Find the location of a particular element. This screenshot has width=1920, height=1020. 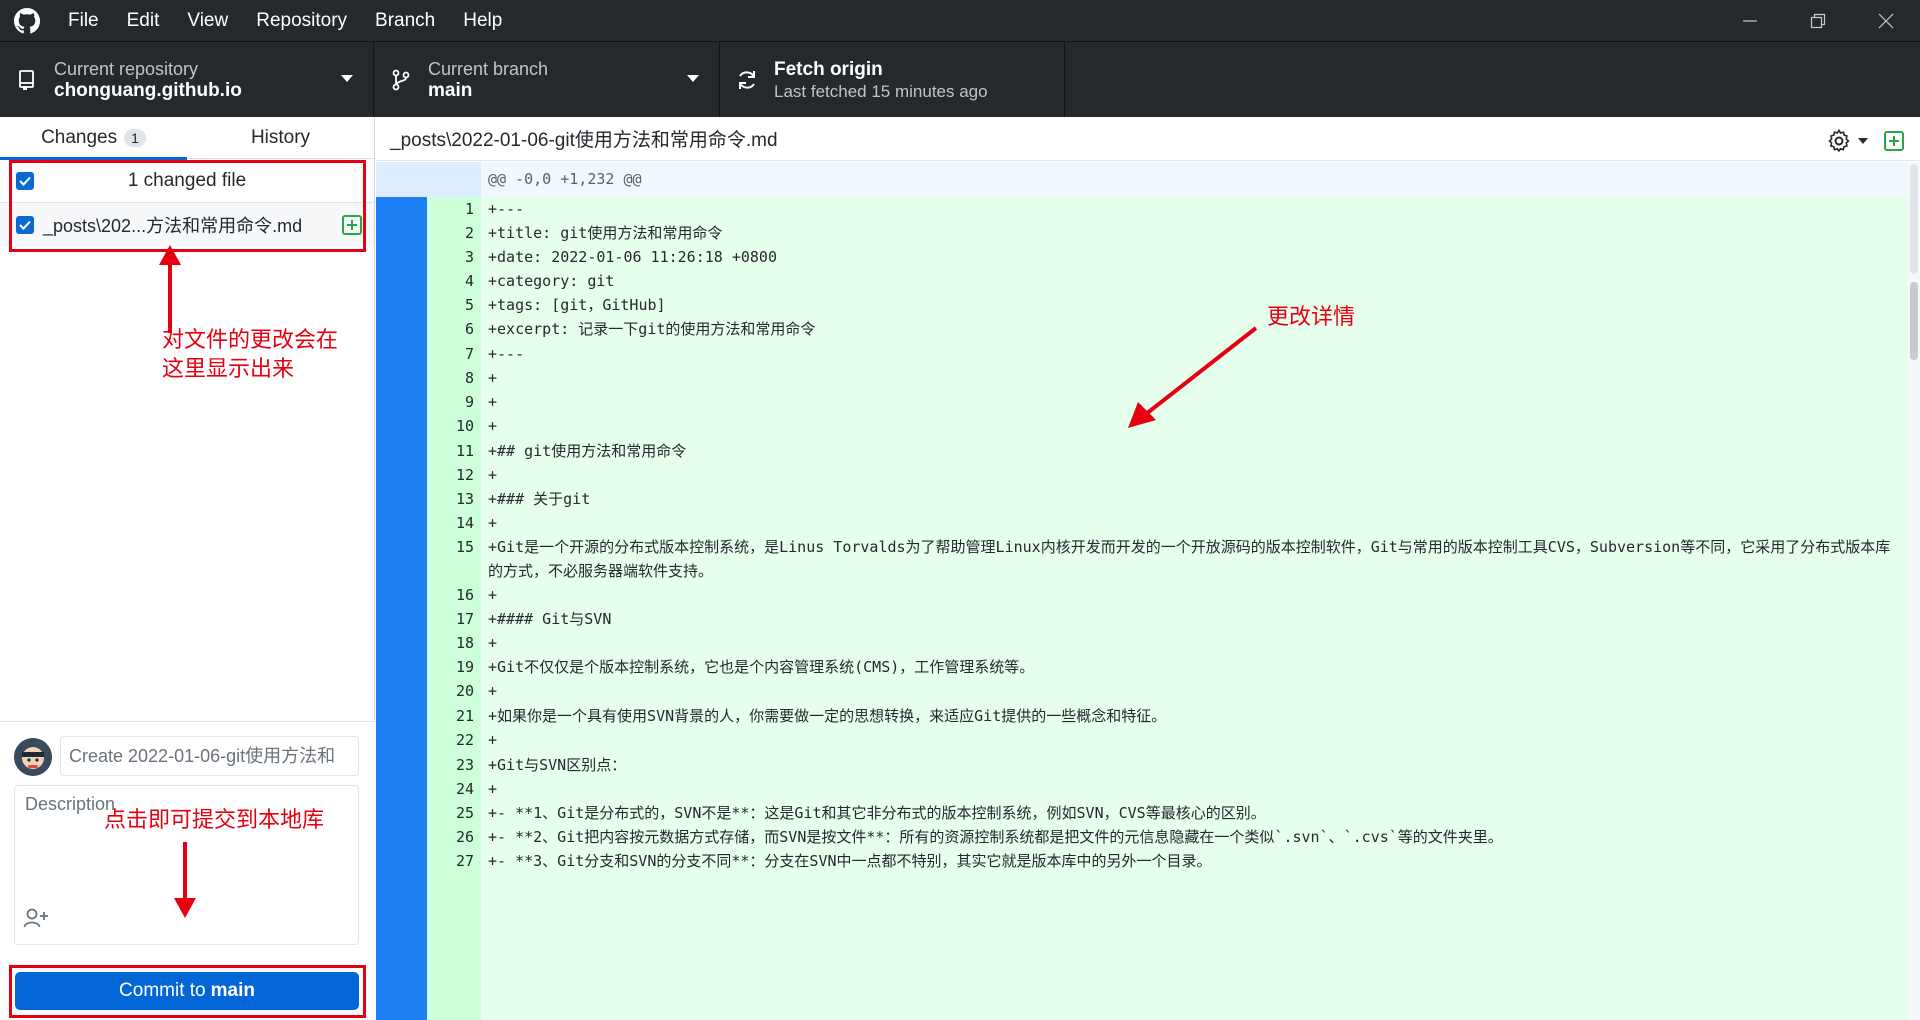

line-content: +Git与SVN区别点： is located at coordinates (557, 765).